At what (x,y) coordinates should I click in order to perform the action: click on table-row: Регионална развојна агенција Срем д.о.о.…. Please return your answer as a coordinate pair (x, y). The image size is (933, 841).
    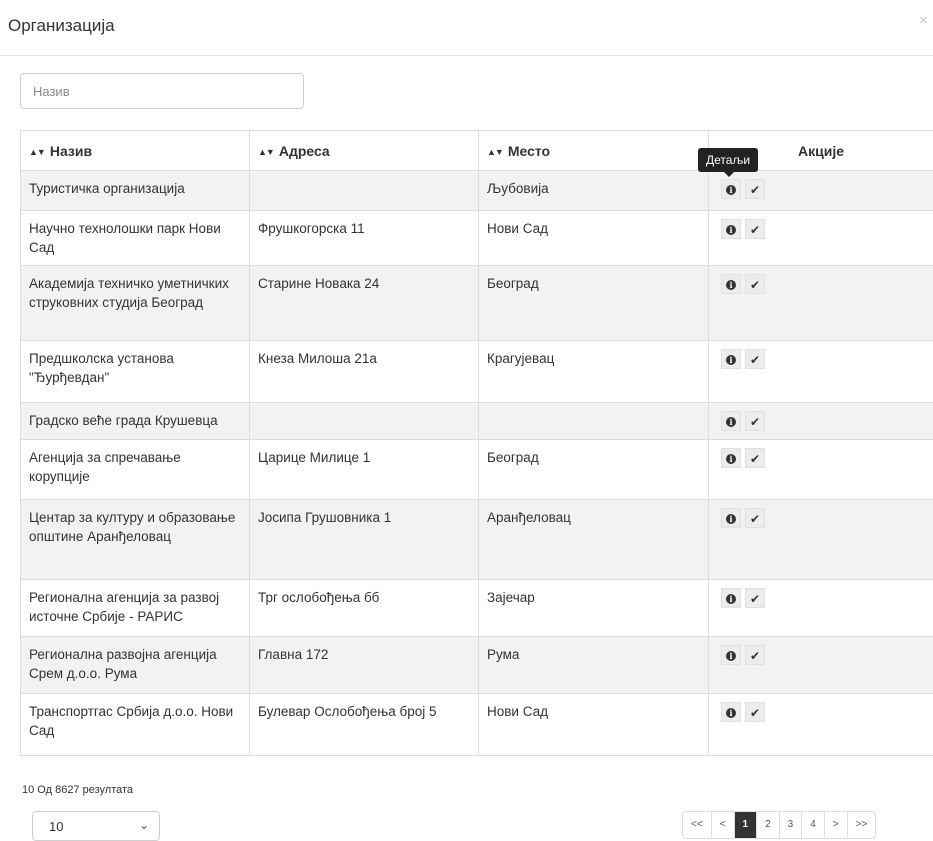
    Looking at the image, I should click on (476, 665).